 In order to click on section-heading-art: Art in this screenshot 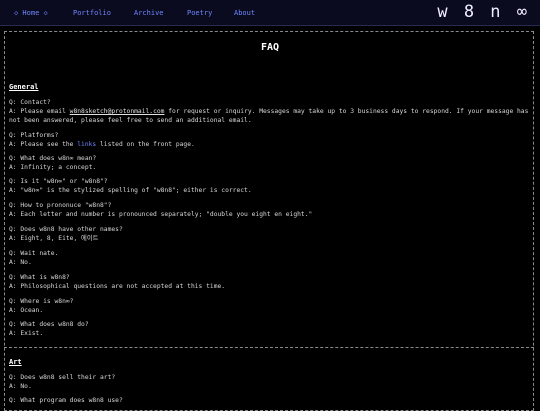, I will do `click(15, 362)`.